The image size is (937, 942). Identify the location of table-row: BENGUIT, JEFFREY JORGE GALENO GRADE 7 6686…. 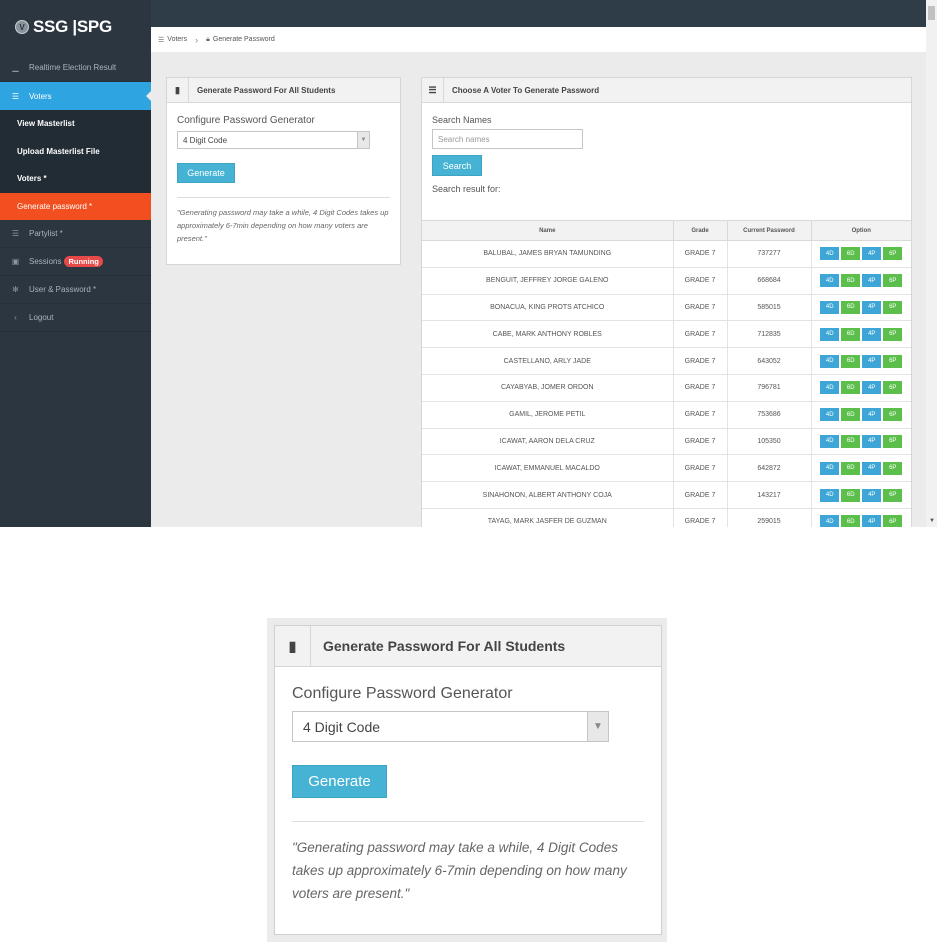
(666, 281).